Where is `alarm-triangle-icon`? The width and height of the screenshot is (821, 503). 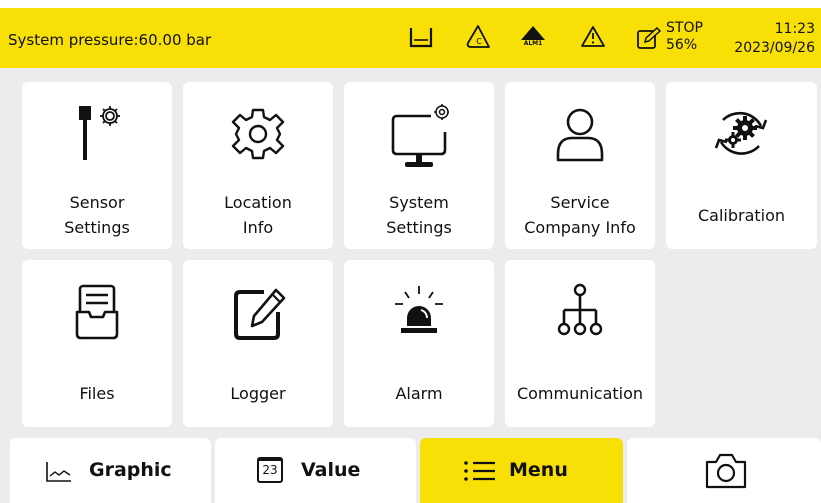 alarm-triangle-icon is located at coordinates (533, 33).